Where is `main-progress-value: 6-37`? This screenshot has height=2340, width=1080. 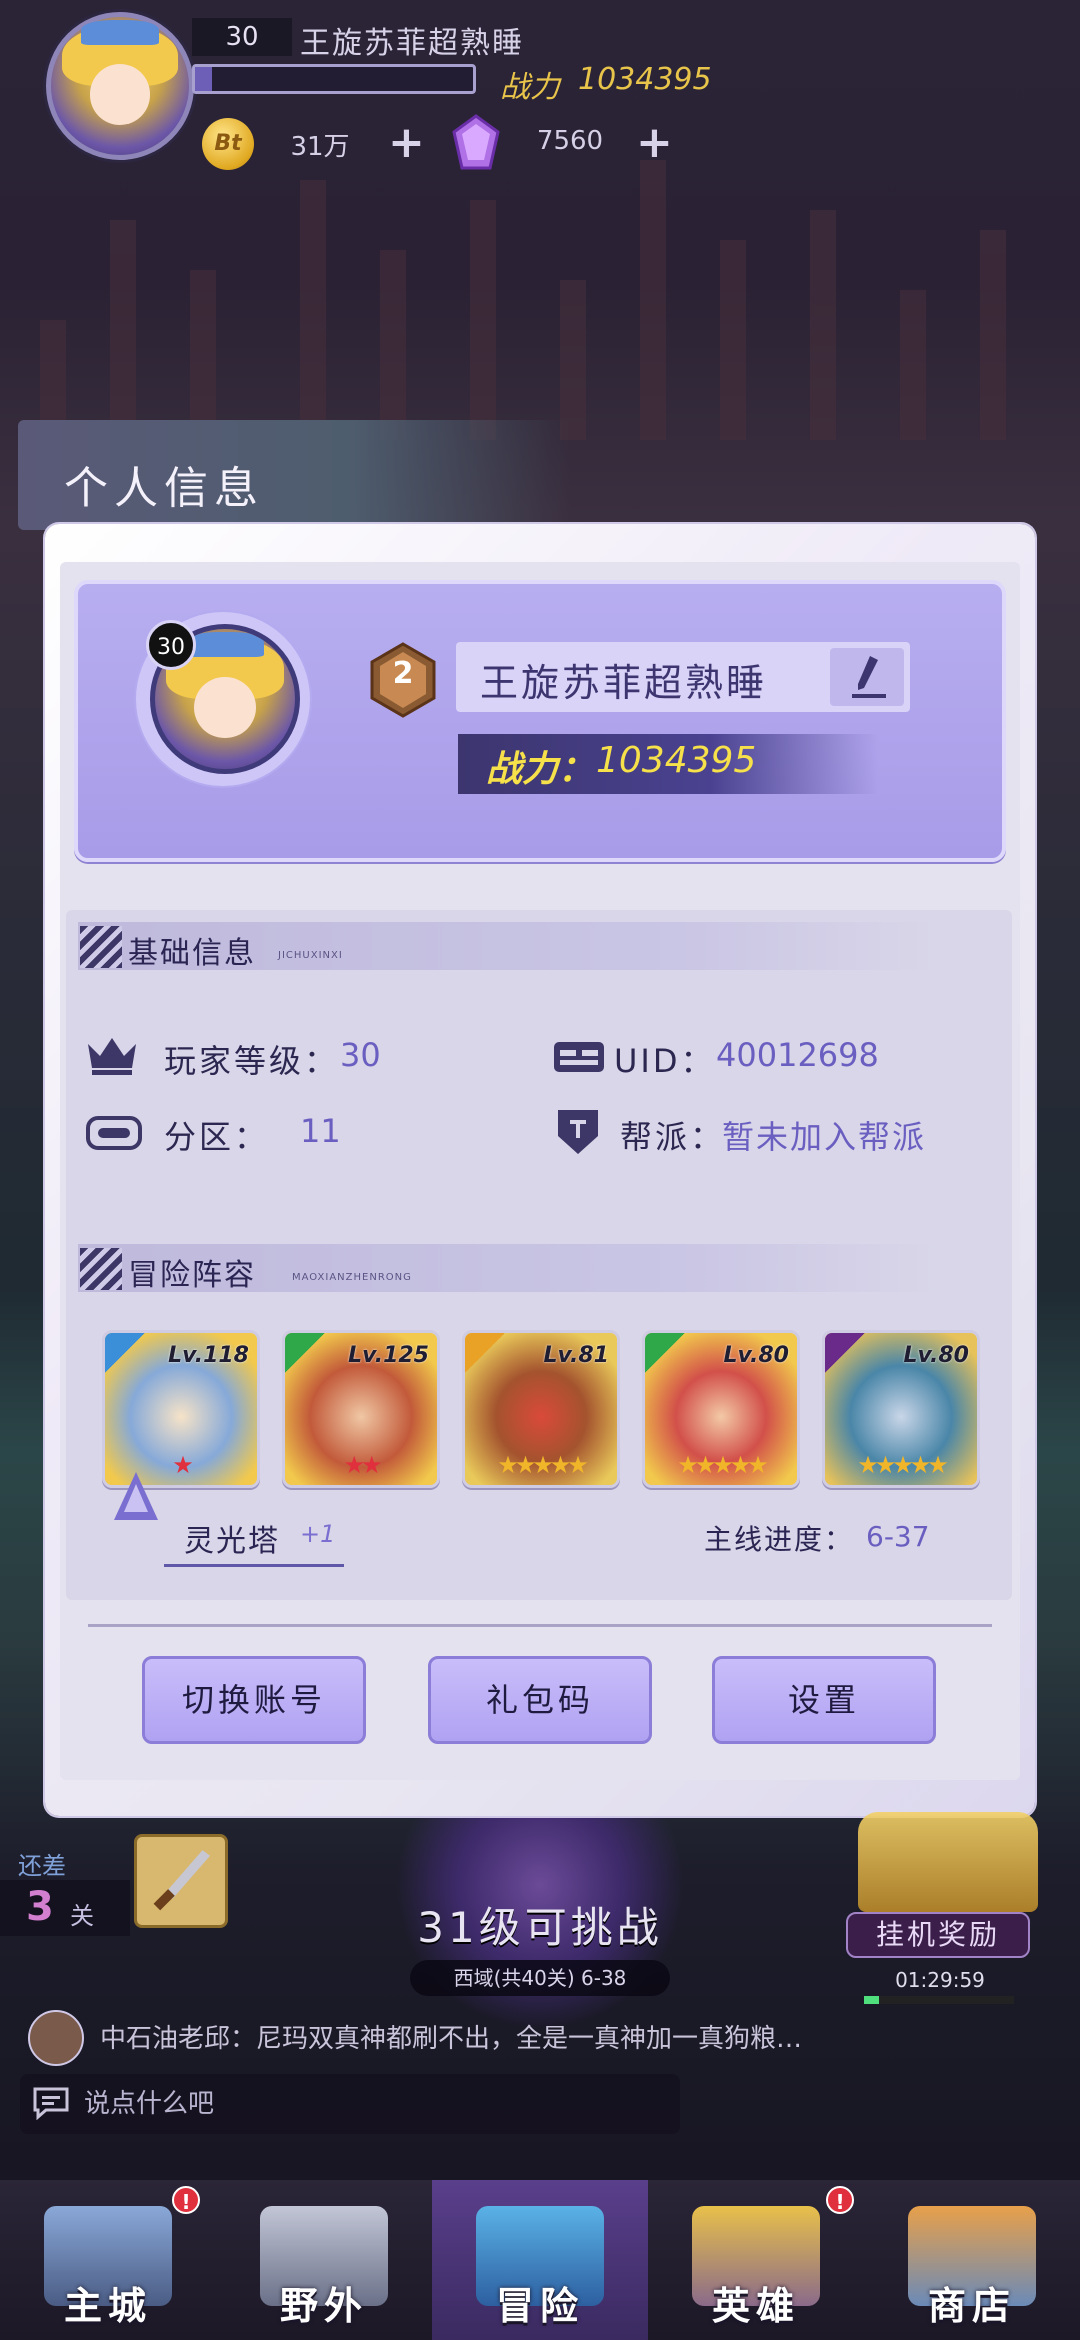
main-progress-value: 6-37 is located at coordinates (898, 1536).